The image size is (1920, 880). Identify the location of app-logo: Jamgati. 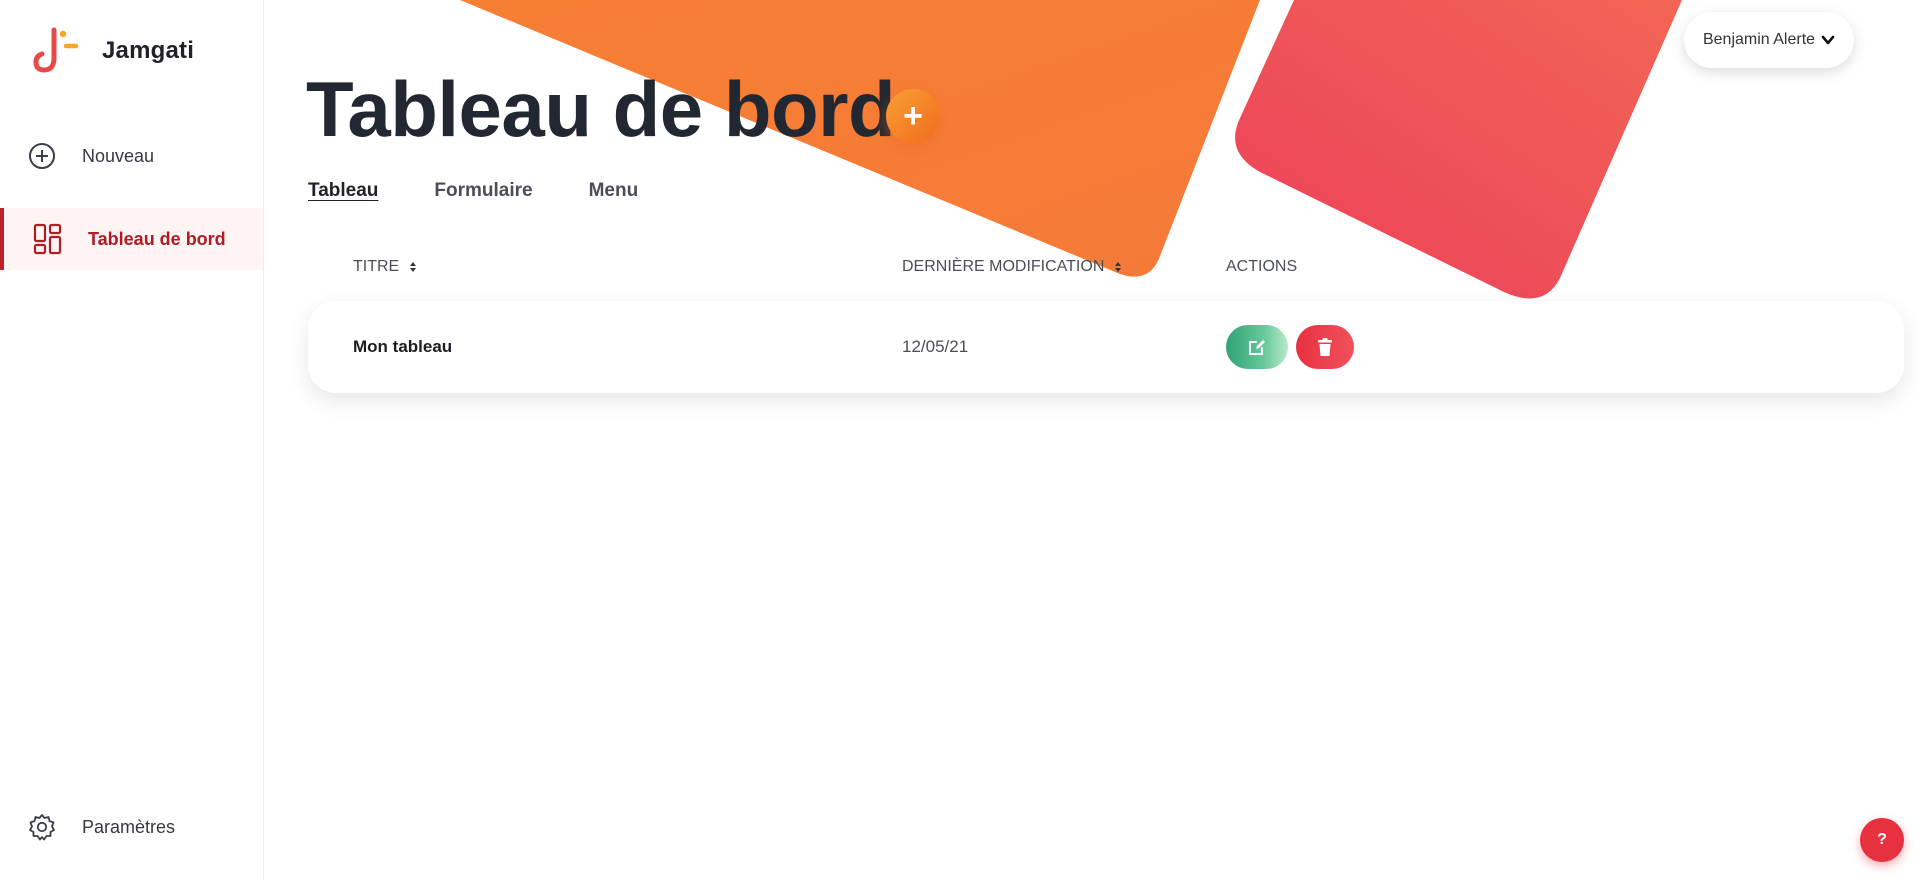
(113, 51).